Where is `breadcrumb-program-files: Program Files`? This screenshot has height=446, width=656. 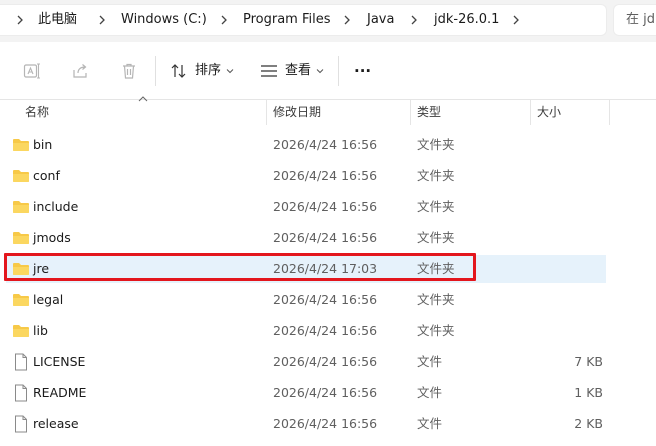 breadcrumb-program-files: Program Files is located at coordinates (287, 20).